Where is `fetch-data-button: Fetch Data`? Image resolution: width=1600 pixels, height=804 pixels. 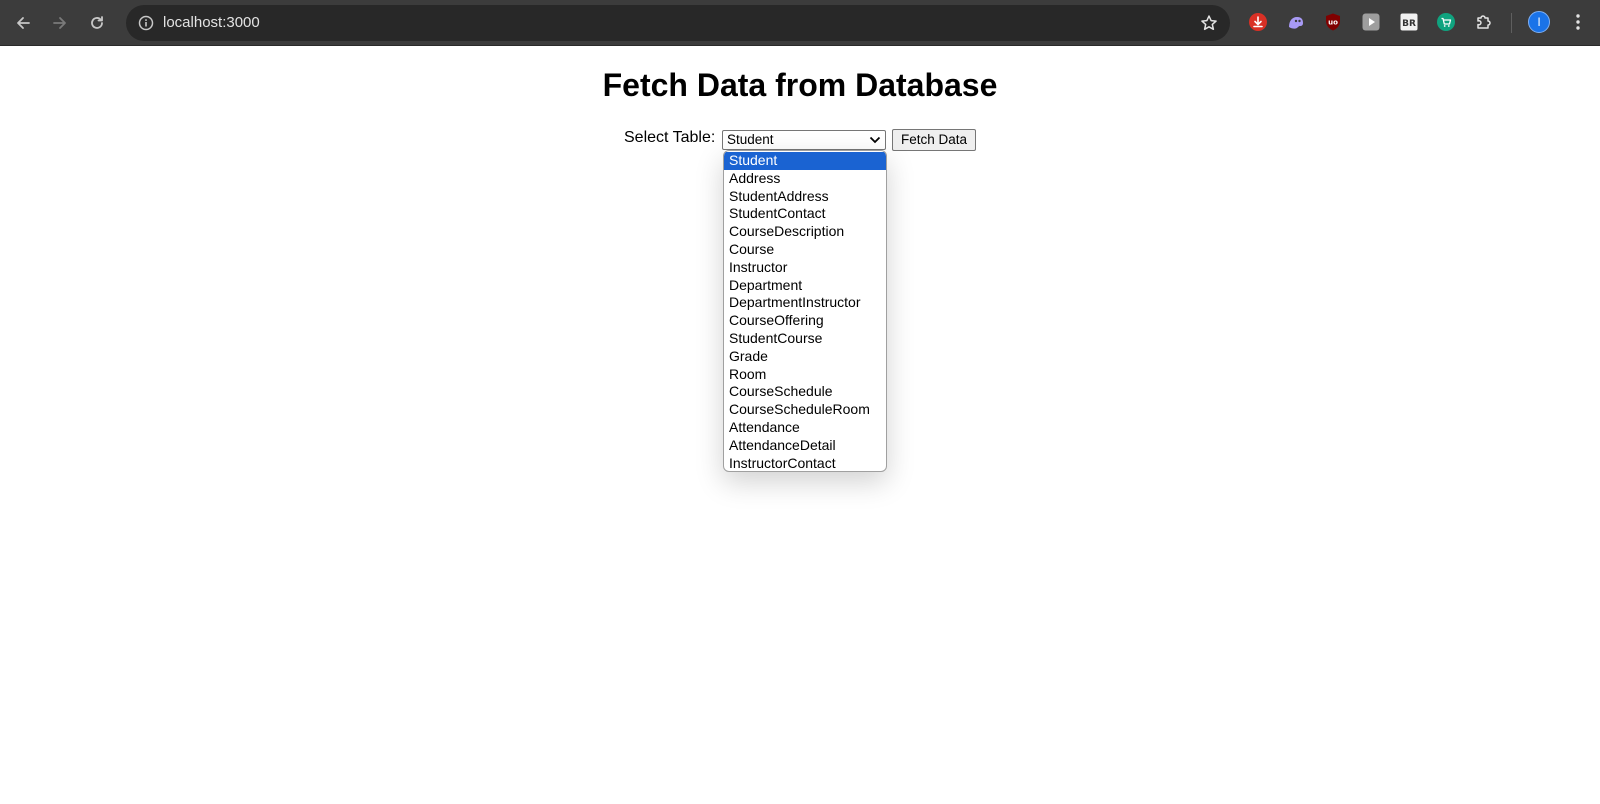
fetch-data-button: Fetch Data is located at coordinates (934, 140).